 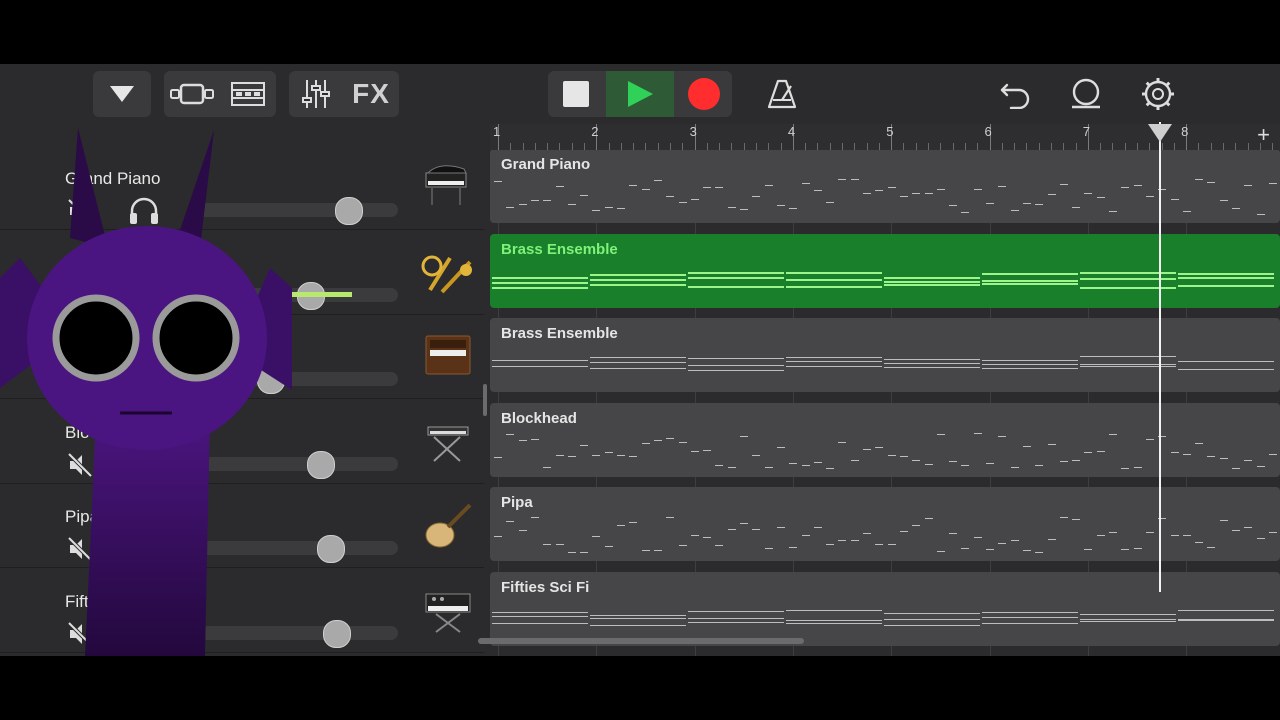 I want to click on stop-button, so click(x=576, y=94).